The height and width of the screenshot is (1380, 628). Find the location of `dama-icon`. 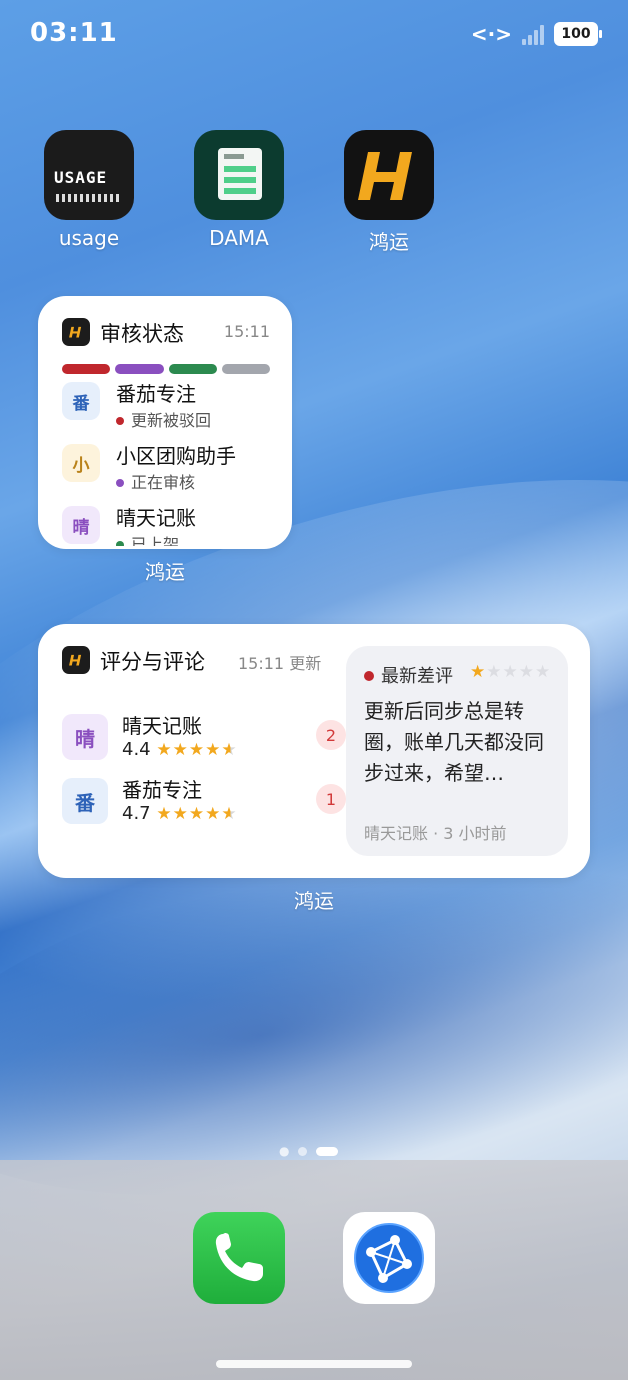

dama-icon is located at coordinates (239, 175).